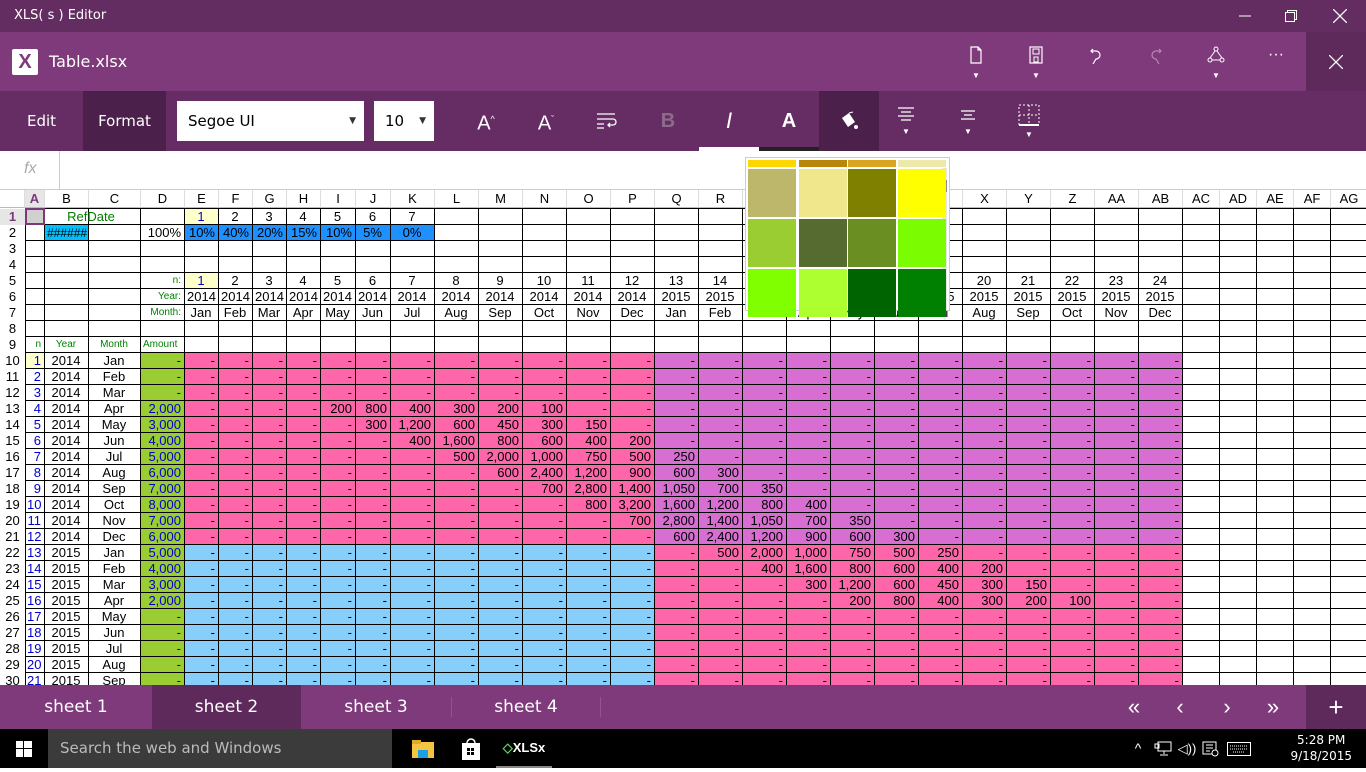  I want to click on row-header: 2, so click(12, 233).